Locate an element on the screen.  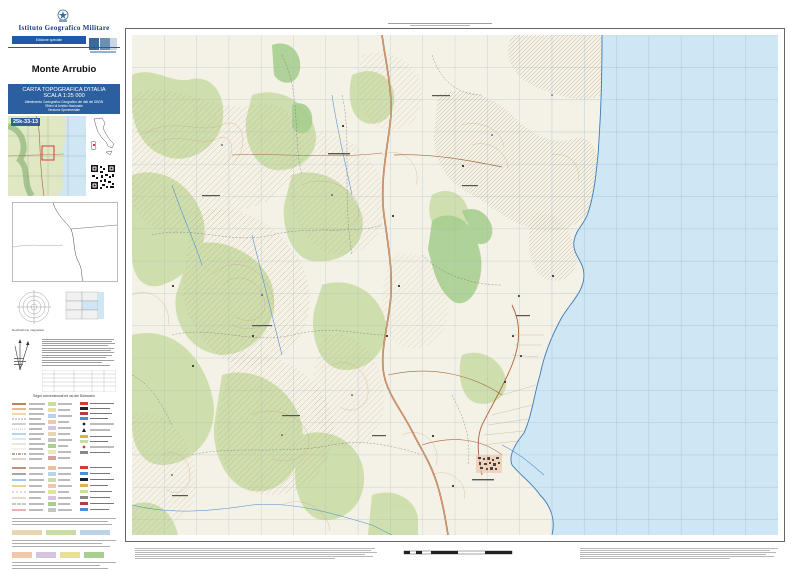
coordinates-table is located at coordinates (79, 381).